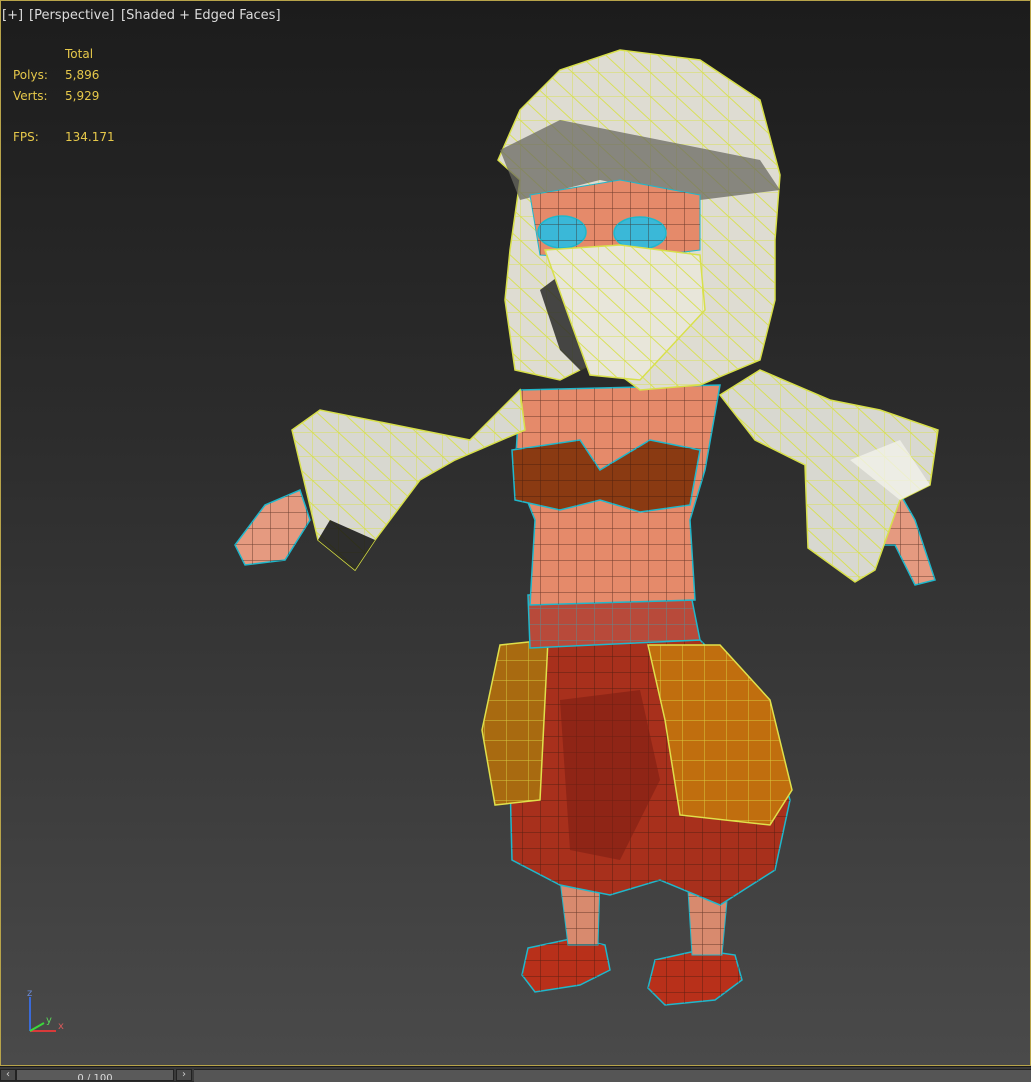 The width and height of the screenshot is (1031, 1082). I want to click on next-frame-button: ›, so click(184, 1075).